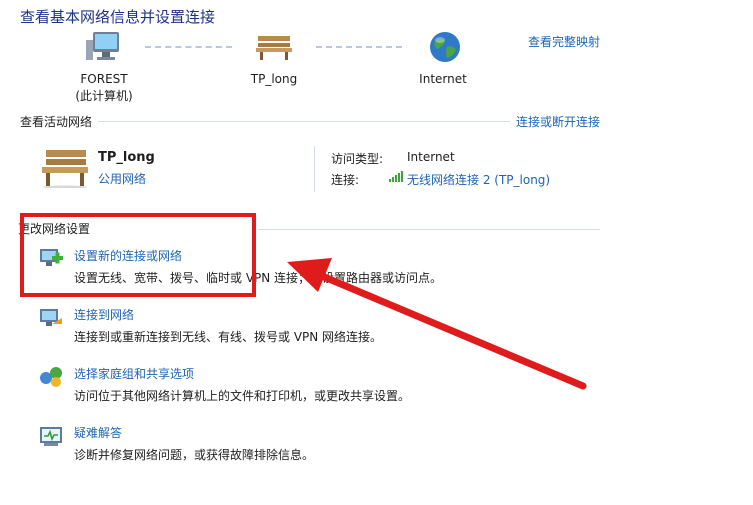 This screenshot has width=753, height=505. What do you see at coordinates (138, 255) in the screenshot?
I see `annotation-highlight-box` at bounding box center [138, 255].